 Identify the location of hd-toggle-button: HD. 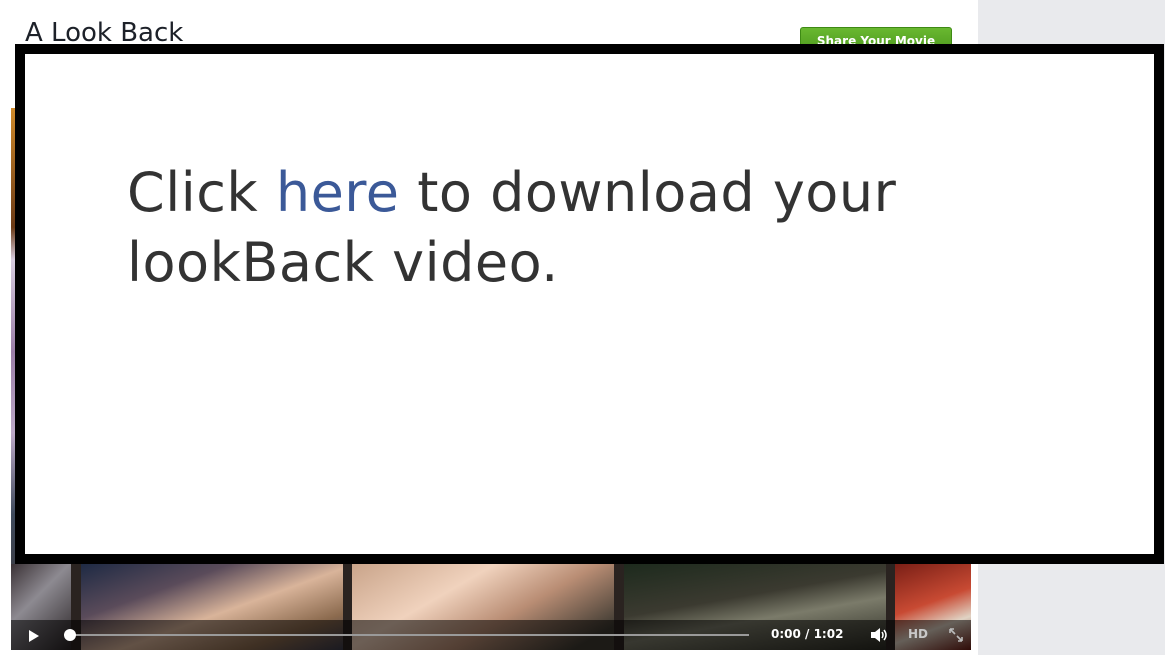
(918, 634).